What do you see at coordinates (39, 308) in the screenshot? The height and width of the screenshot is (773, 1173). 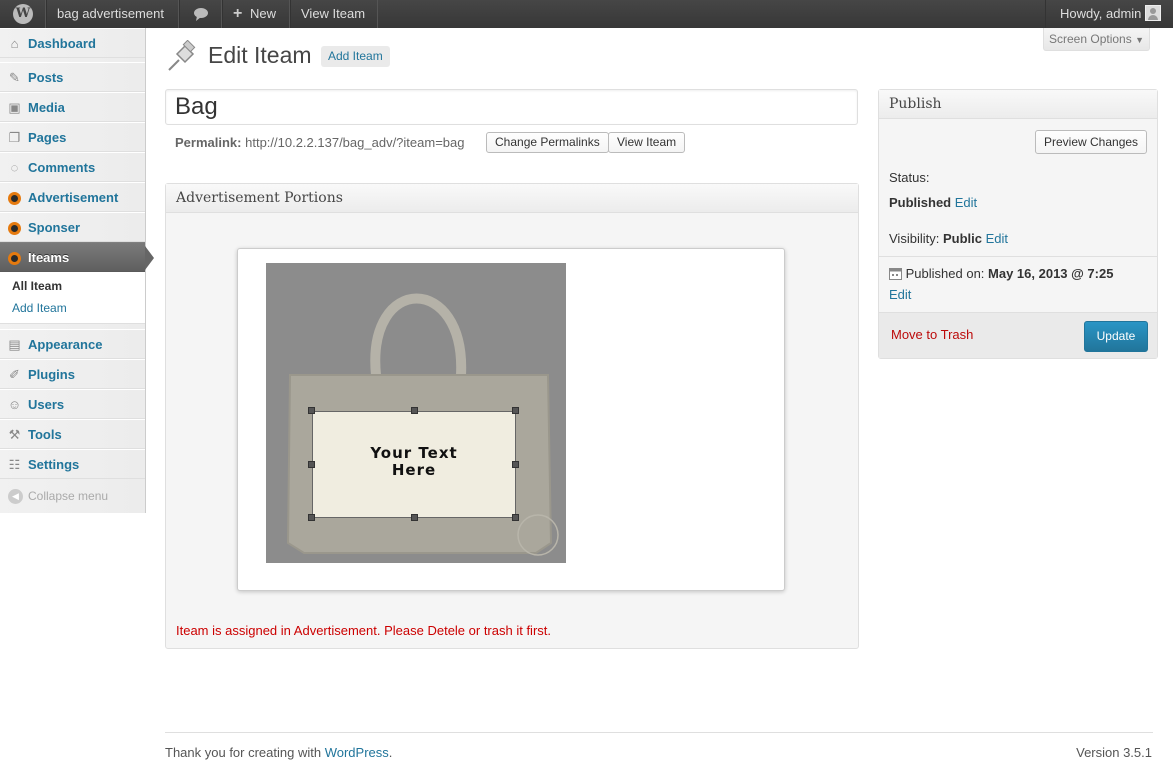 I see `submenu-add-iteam: Add Iteam` at bounding box center [39, 308].